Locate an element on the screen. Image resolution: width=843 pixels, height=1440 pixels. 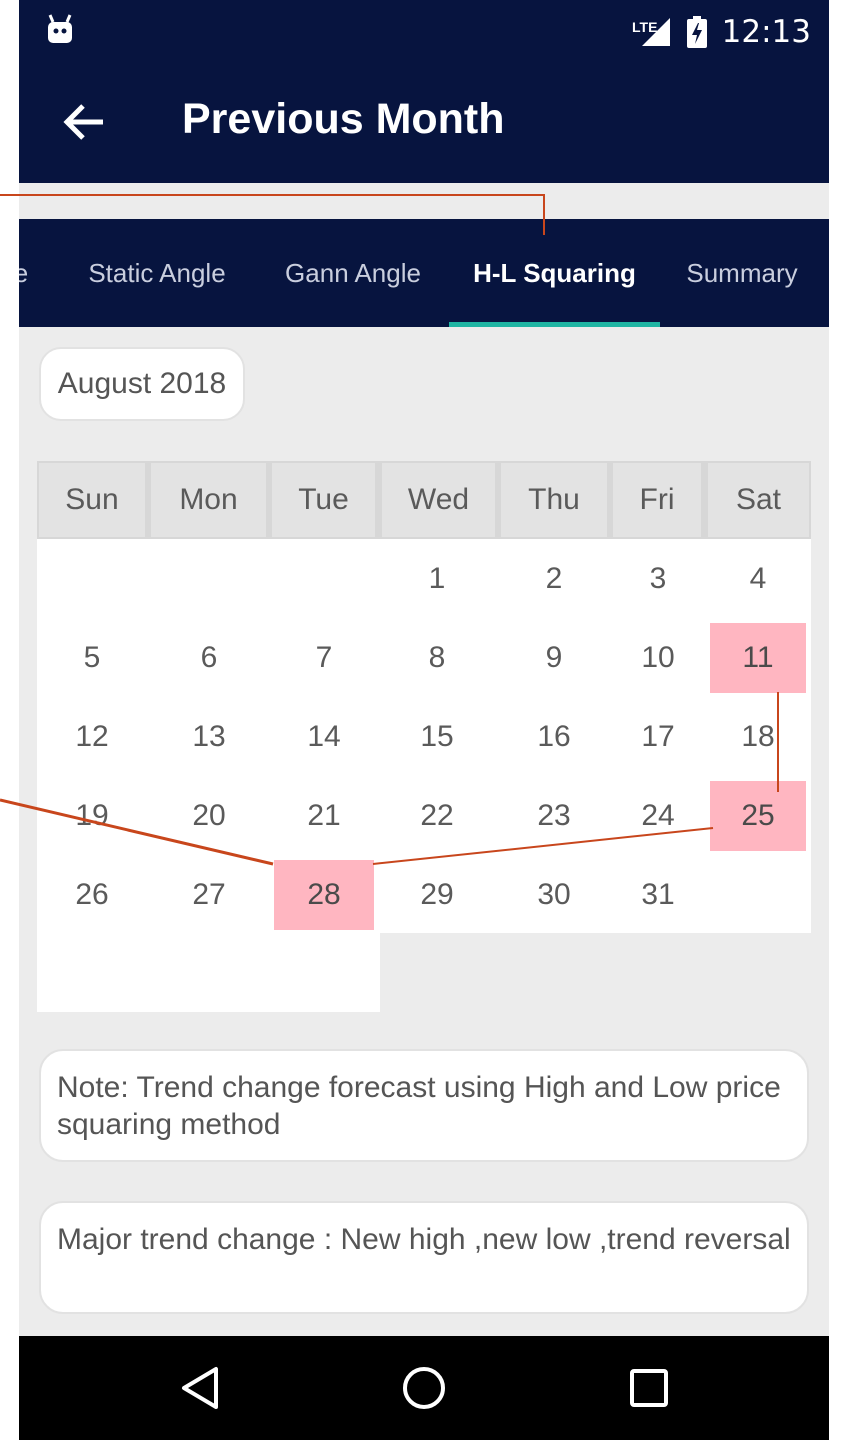
calendar-day-highlighted: 11 is located at coordinates (758, 658).